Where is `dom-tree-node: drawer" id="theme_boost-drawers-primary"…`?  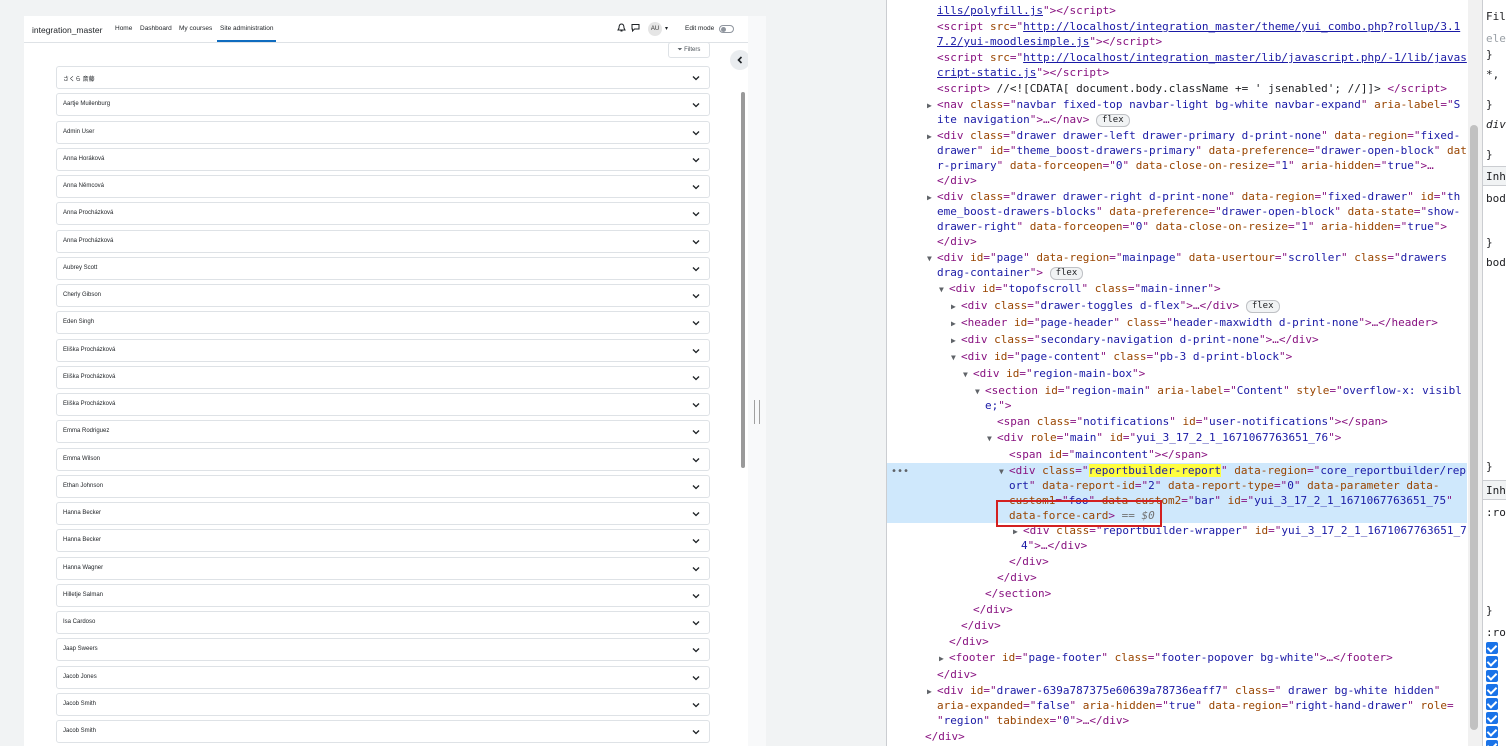
dom-tree-node: drawer" id="theme_boost-drawers-primary"… is located at coordinates (1202, 150).